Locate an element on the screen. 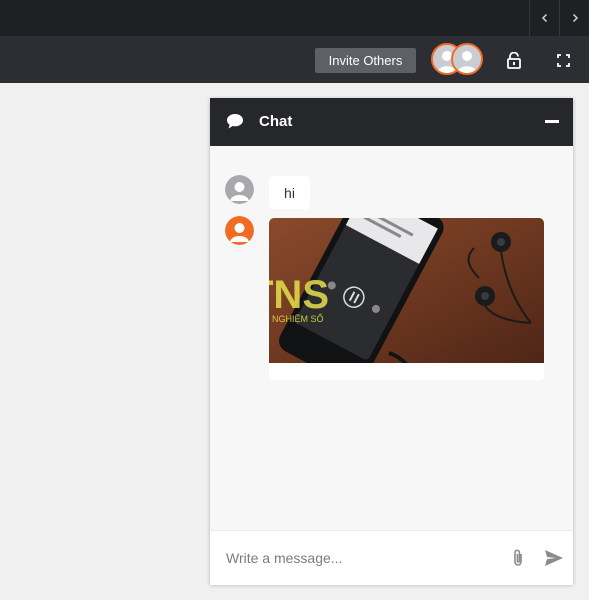 This screenshot has width=589, height=600. send-icon is located at coordinates (554, 558).